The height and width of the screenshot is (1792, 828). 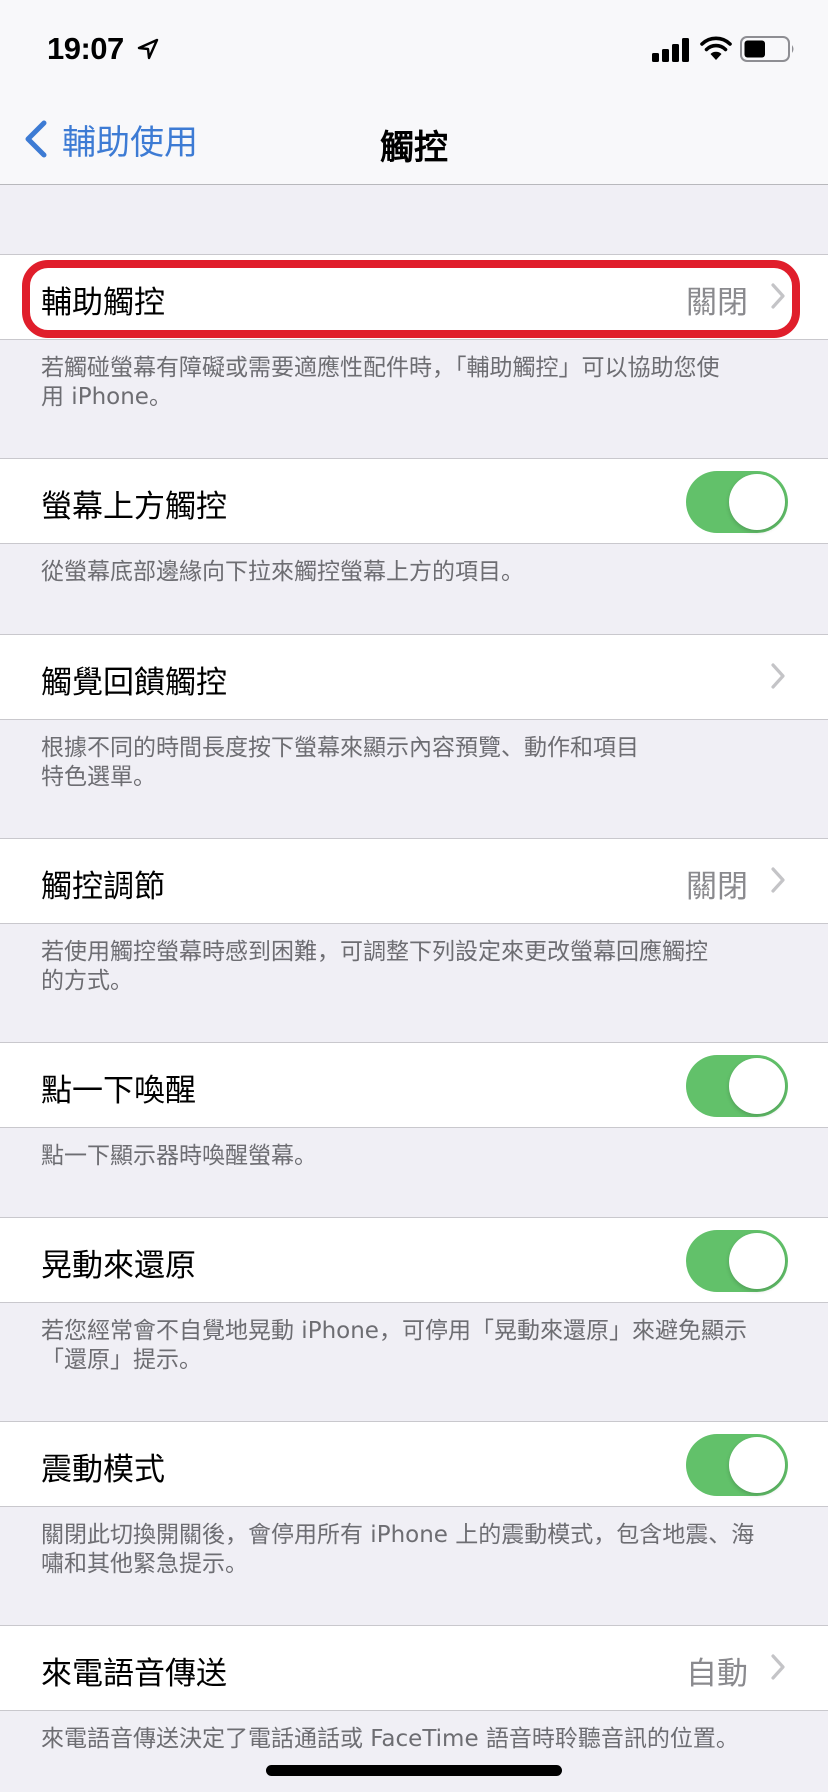 What do you see at coordinates (98, 777) in the screenshot?
I see `footer-line: 特色選單。` at bounding box center [98, 777].